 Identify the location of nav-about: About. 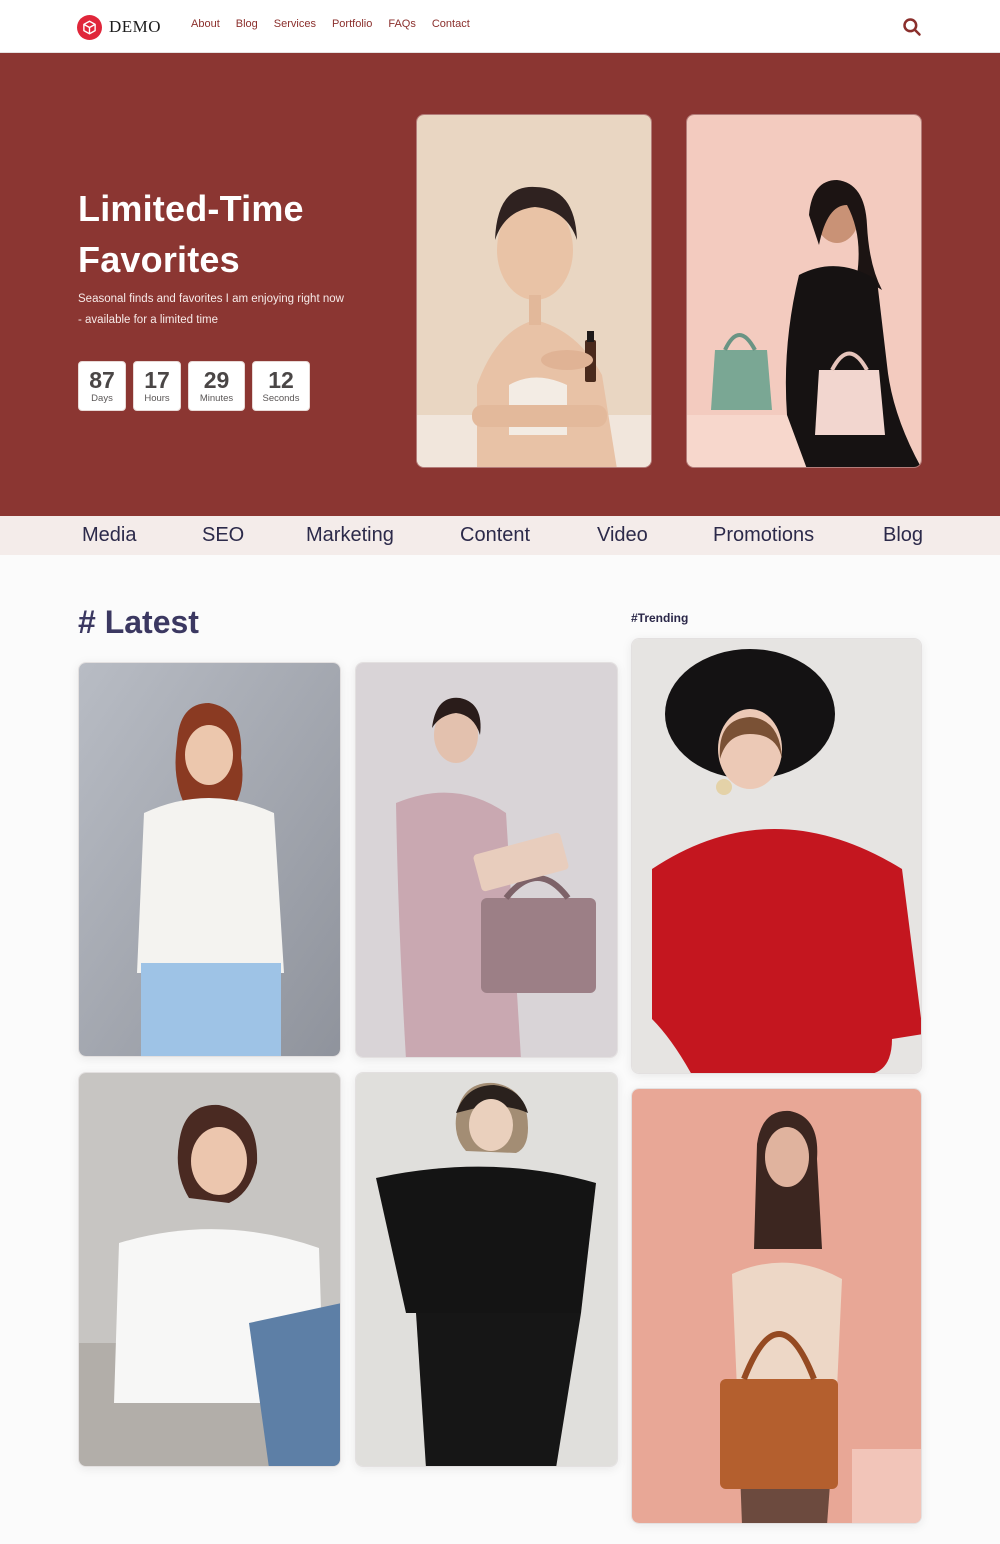
(205, 24).